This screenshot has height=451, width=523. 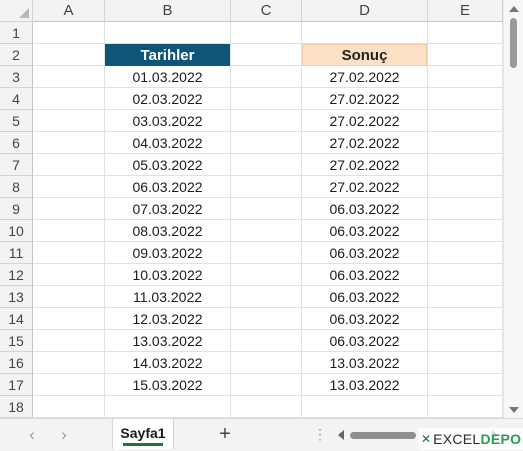 I want to click on scroll-down-icon, so click(x=514, y=410).